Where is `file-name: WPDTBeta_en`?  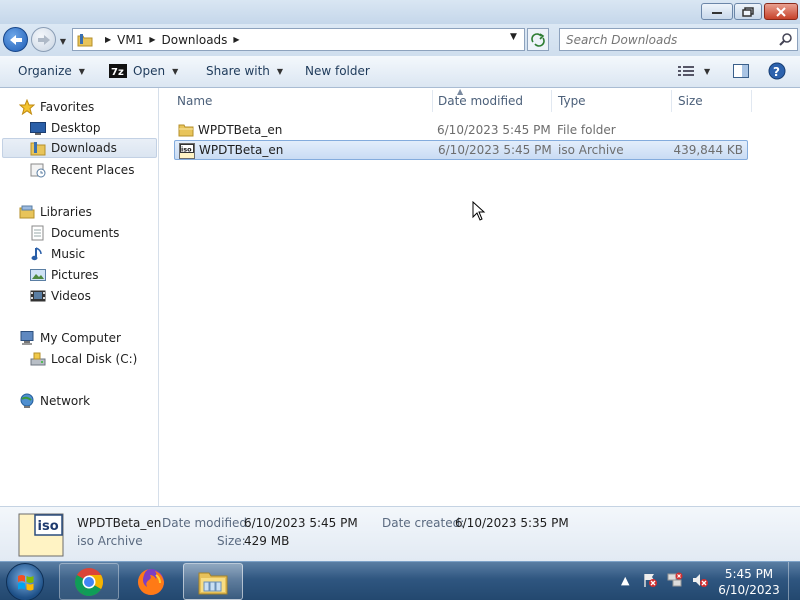
file-name: WPDTBeta_en is located at coordinates (240, 130).